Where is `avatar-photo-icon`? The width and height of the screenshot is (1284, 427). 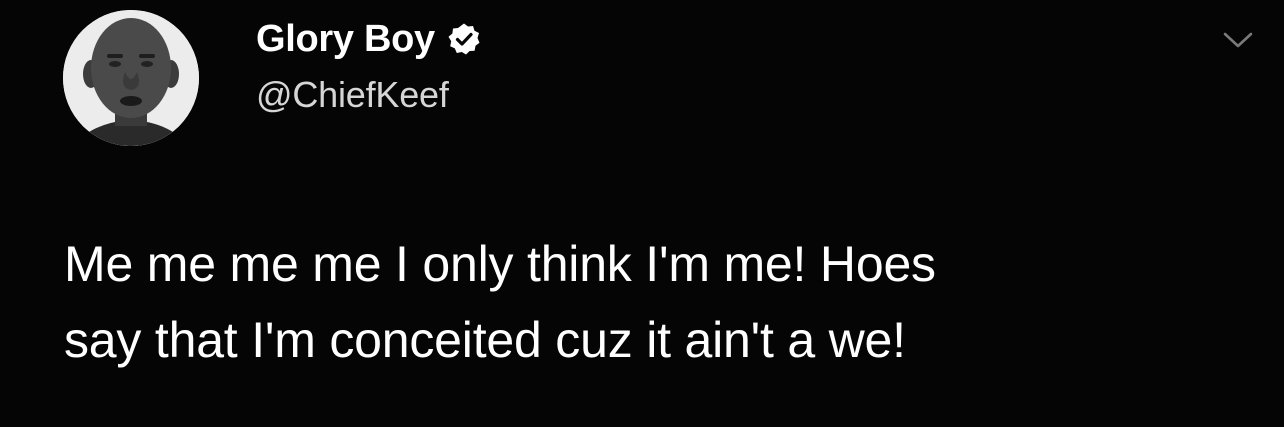 avatar-photo-icon is located at coordinates (131, 78).